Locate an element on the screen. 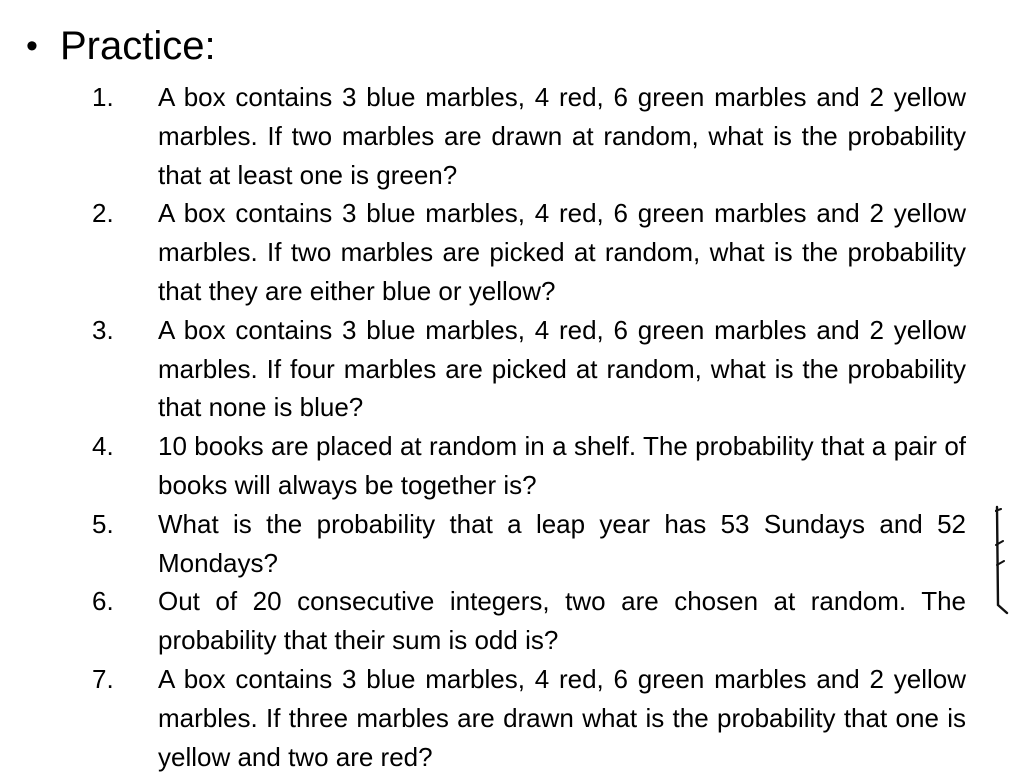 This screenshot has width=1009, height=777. problem-number: 1. is located at coordinates (103, 97).